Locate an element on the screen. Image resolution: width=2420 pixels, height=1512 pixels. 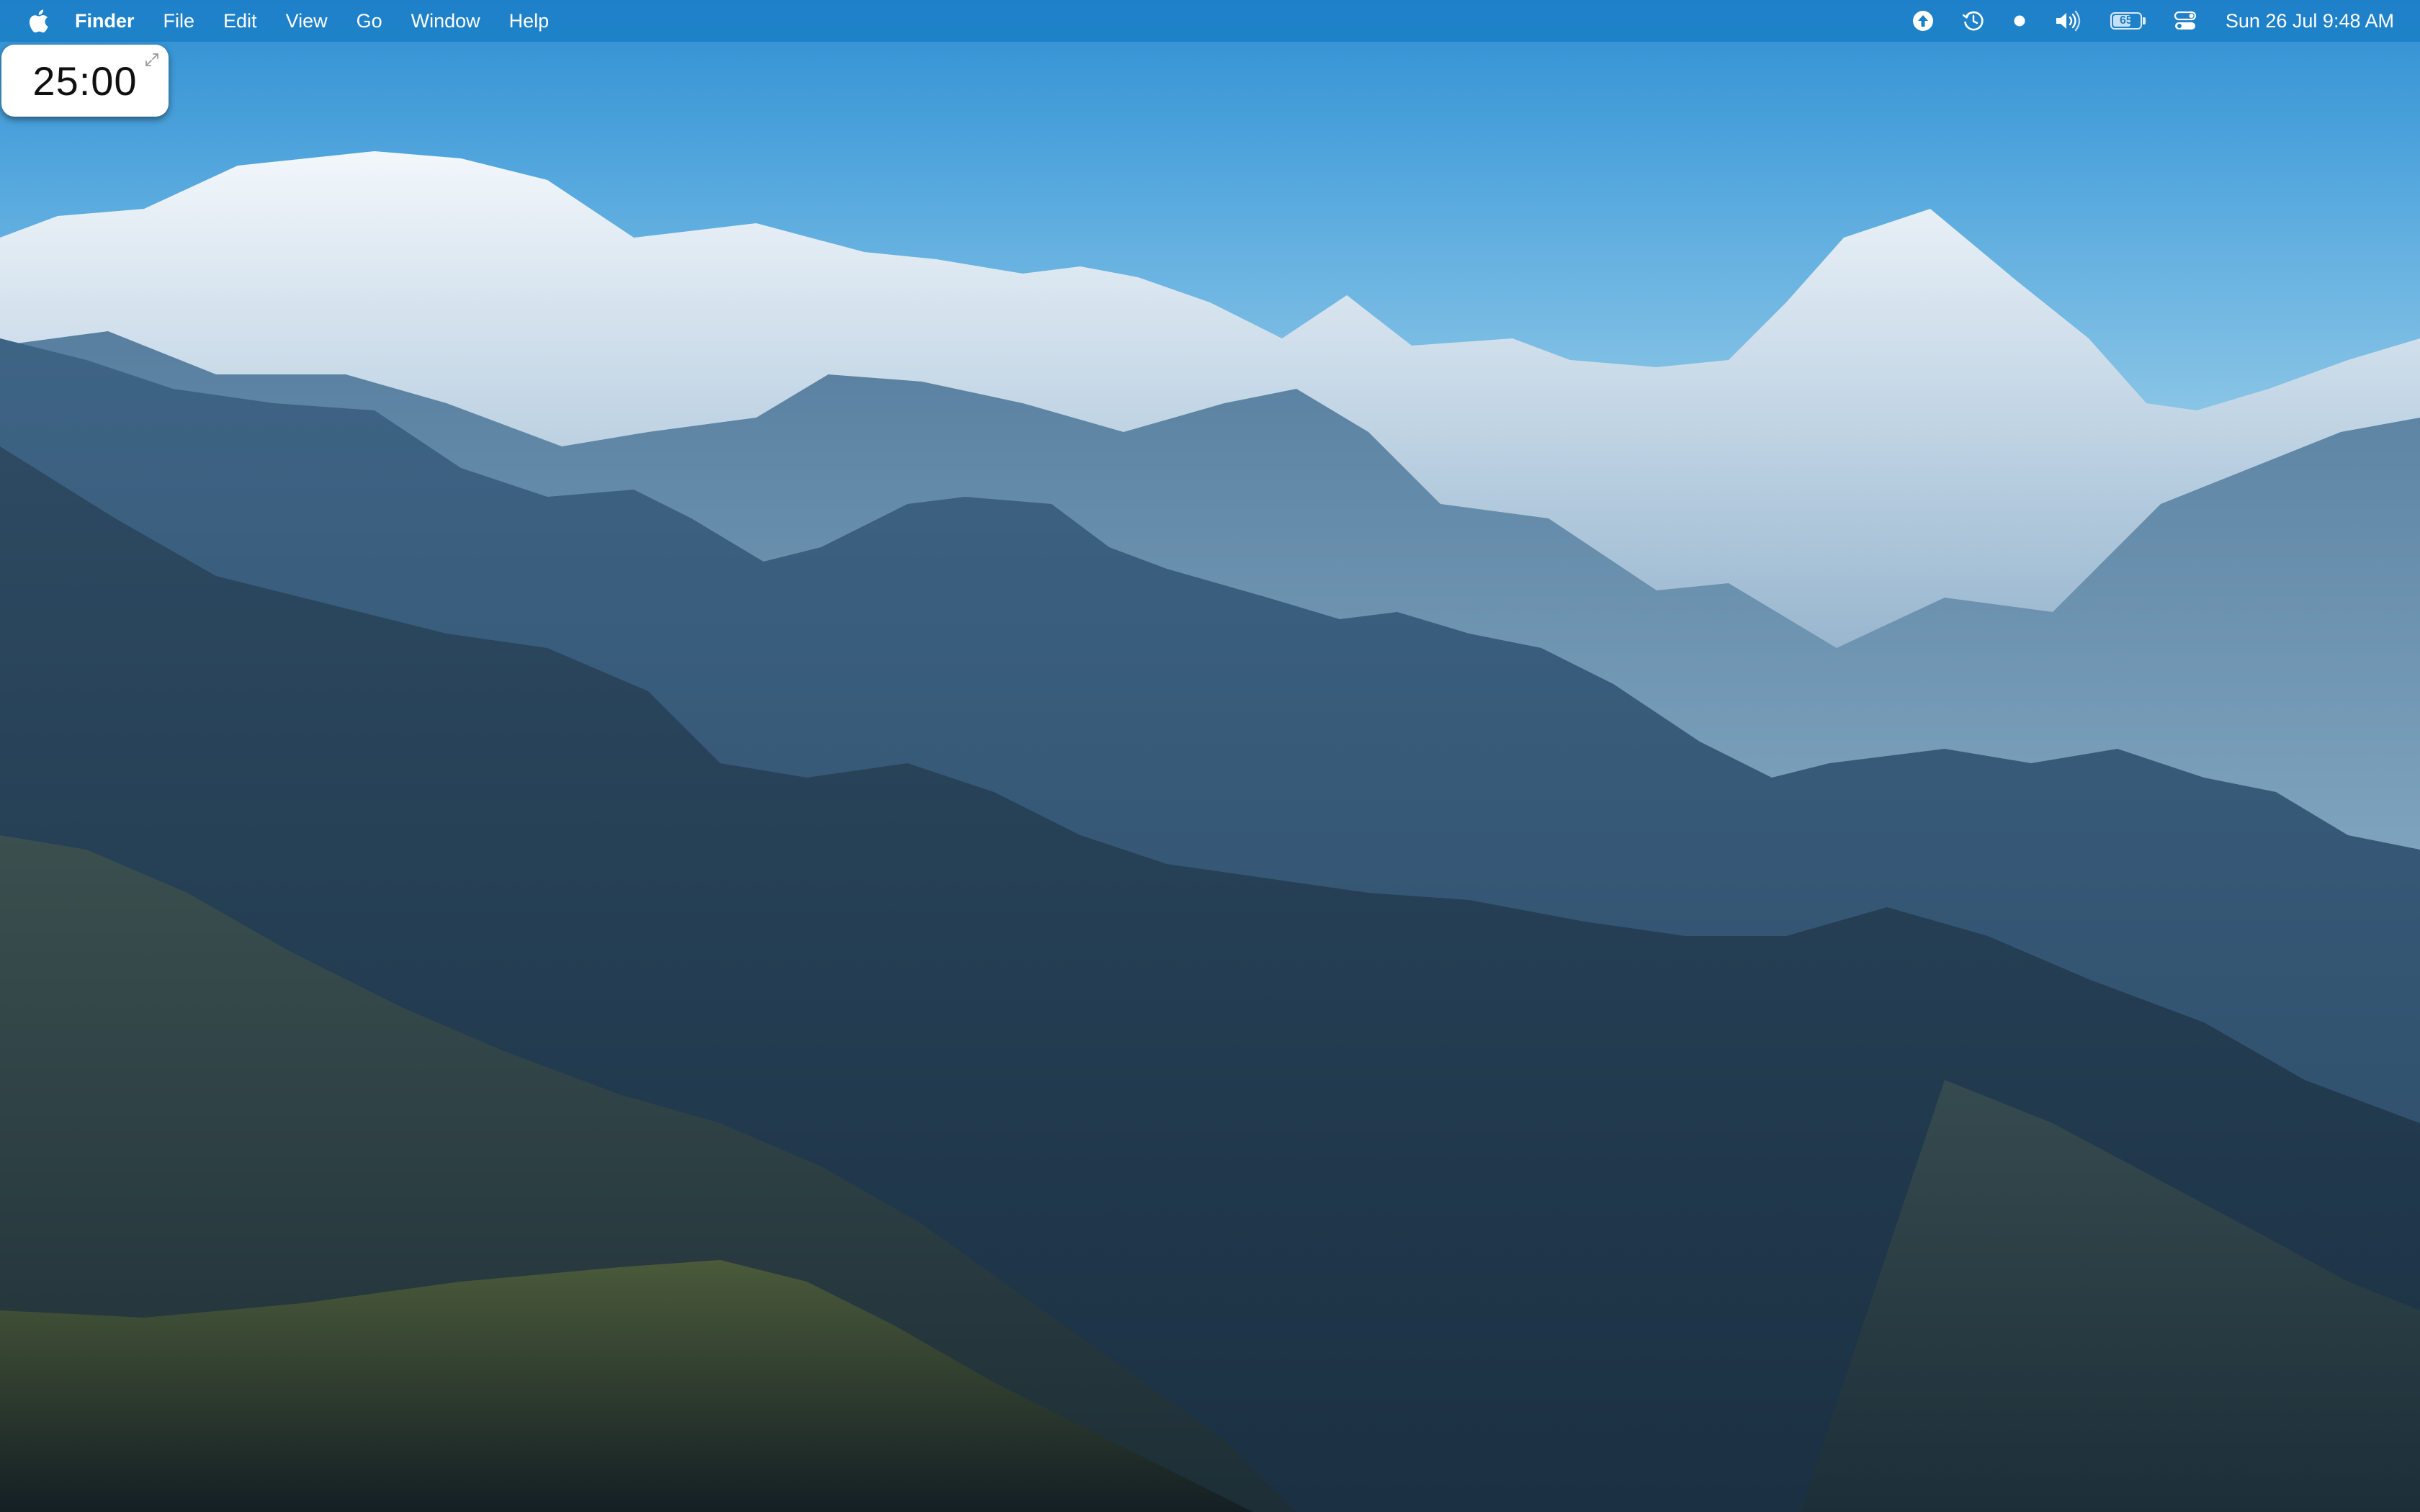
dot-icon is located at coordinates (2019, 21).